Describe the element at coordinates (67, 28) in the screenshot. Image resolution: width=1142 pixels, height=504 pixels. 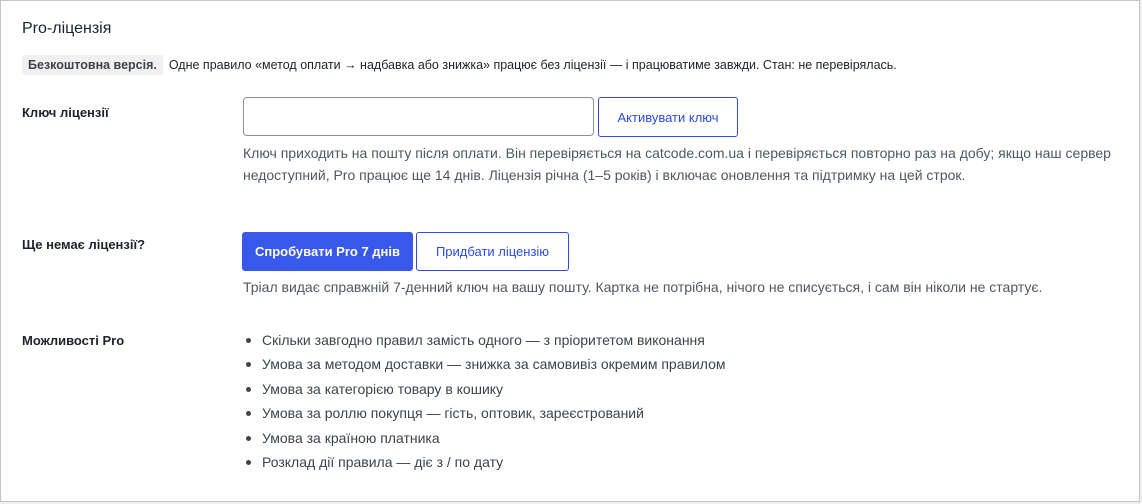
I see `page-title: Pro-ліцензія` at that location.